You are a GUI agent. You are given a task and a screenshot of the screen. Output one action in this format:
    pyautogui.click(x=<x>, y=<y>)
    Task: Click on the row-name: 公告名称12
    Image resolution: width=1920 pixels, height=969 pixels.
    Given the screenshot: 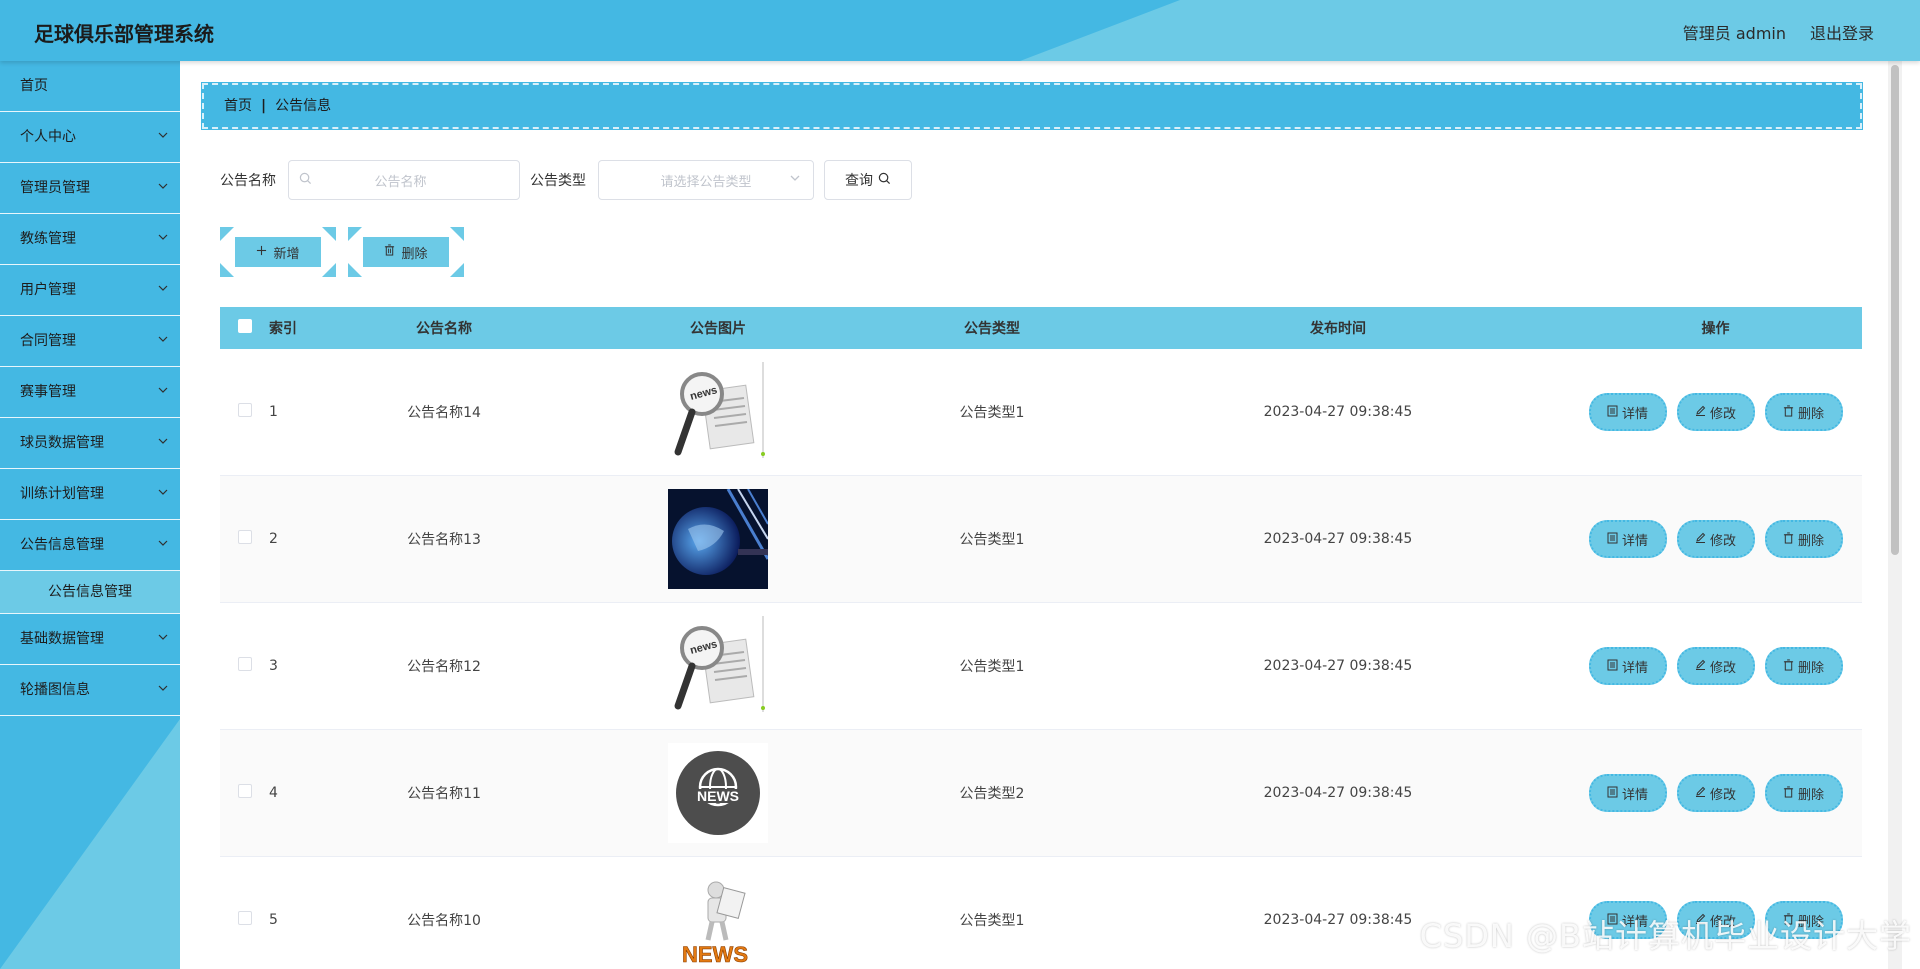 What is the action you would take?
    pyautogui.click(x=444, y=667)
    